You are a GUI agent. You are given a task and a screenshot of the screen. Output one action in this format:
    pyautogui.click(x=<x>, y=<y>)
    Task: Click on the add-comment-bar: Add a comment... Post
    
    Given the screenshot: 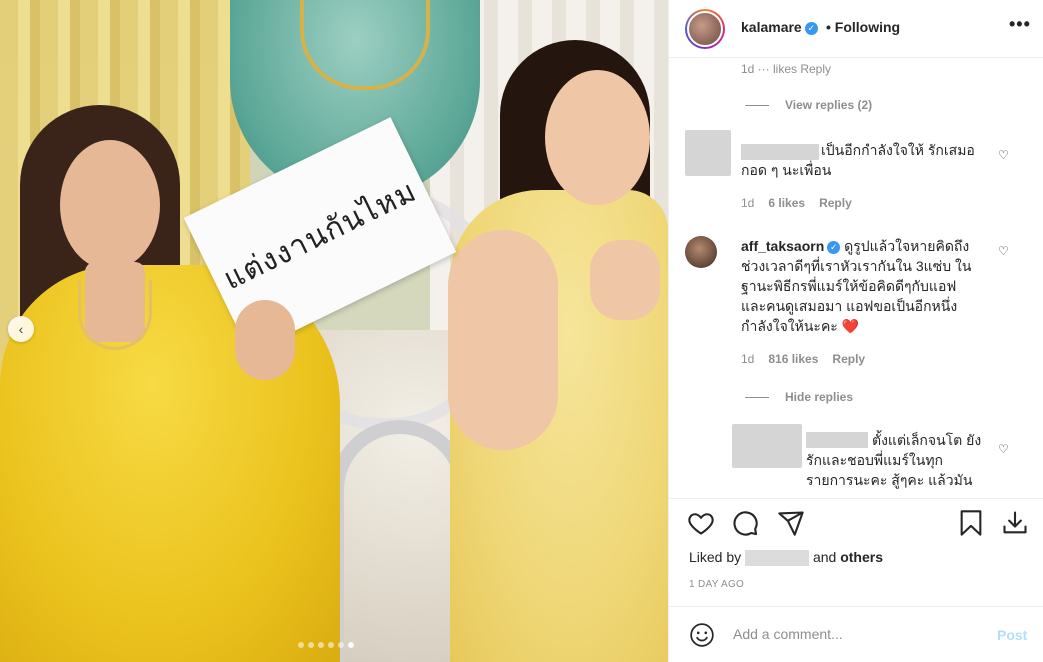 What is the action you would take?
    pyautogui.click(x=856, y=634)
    